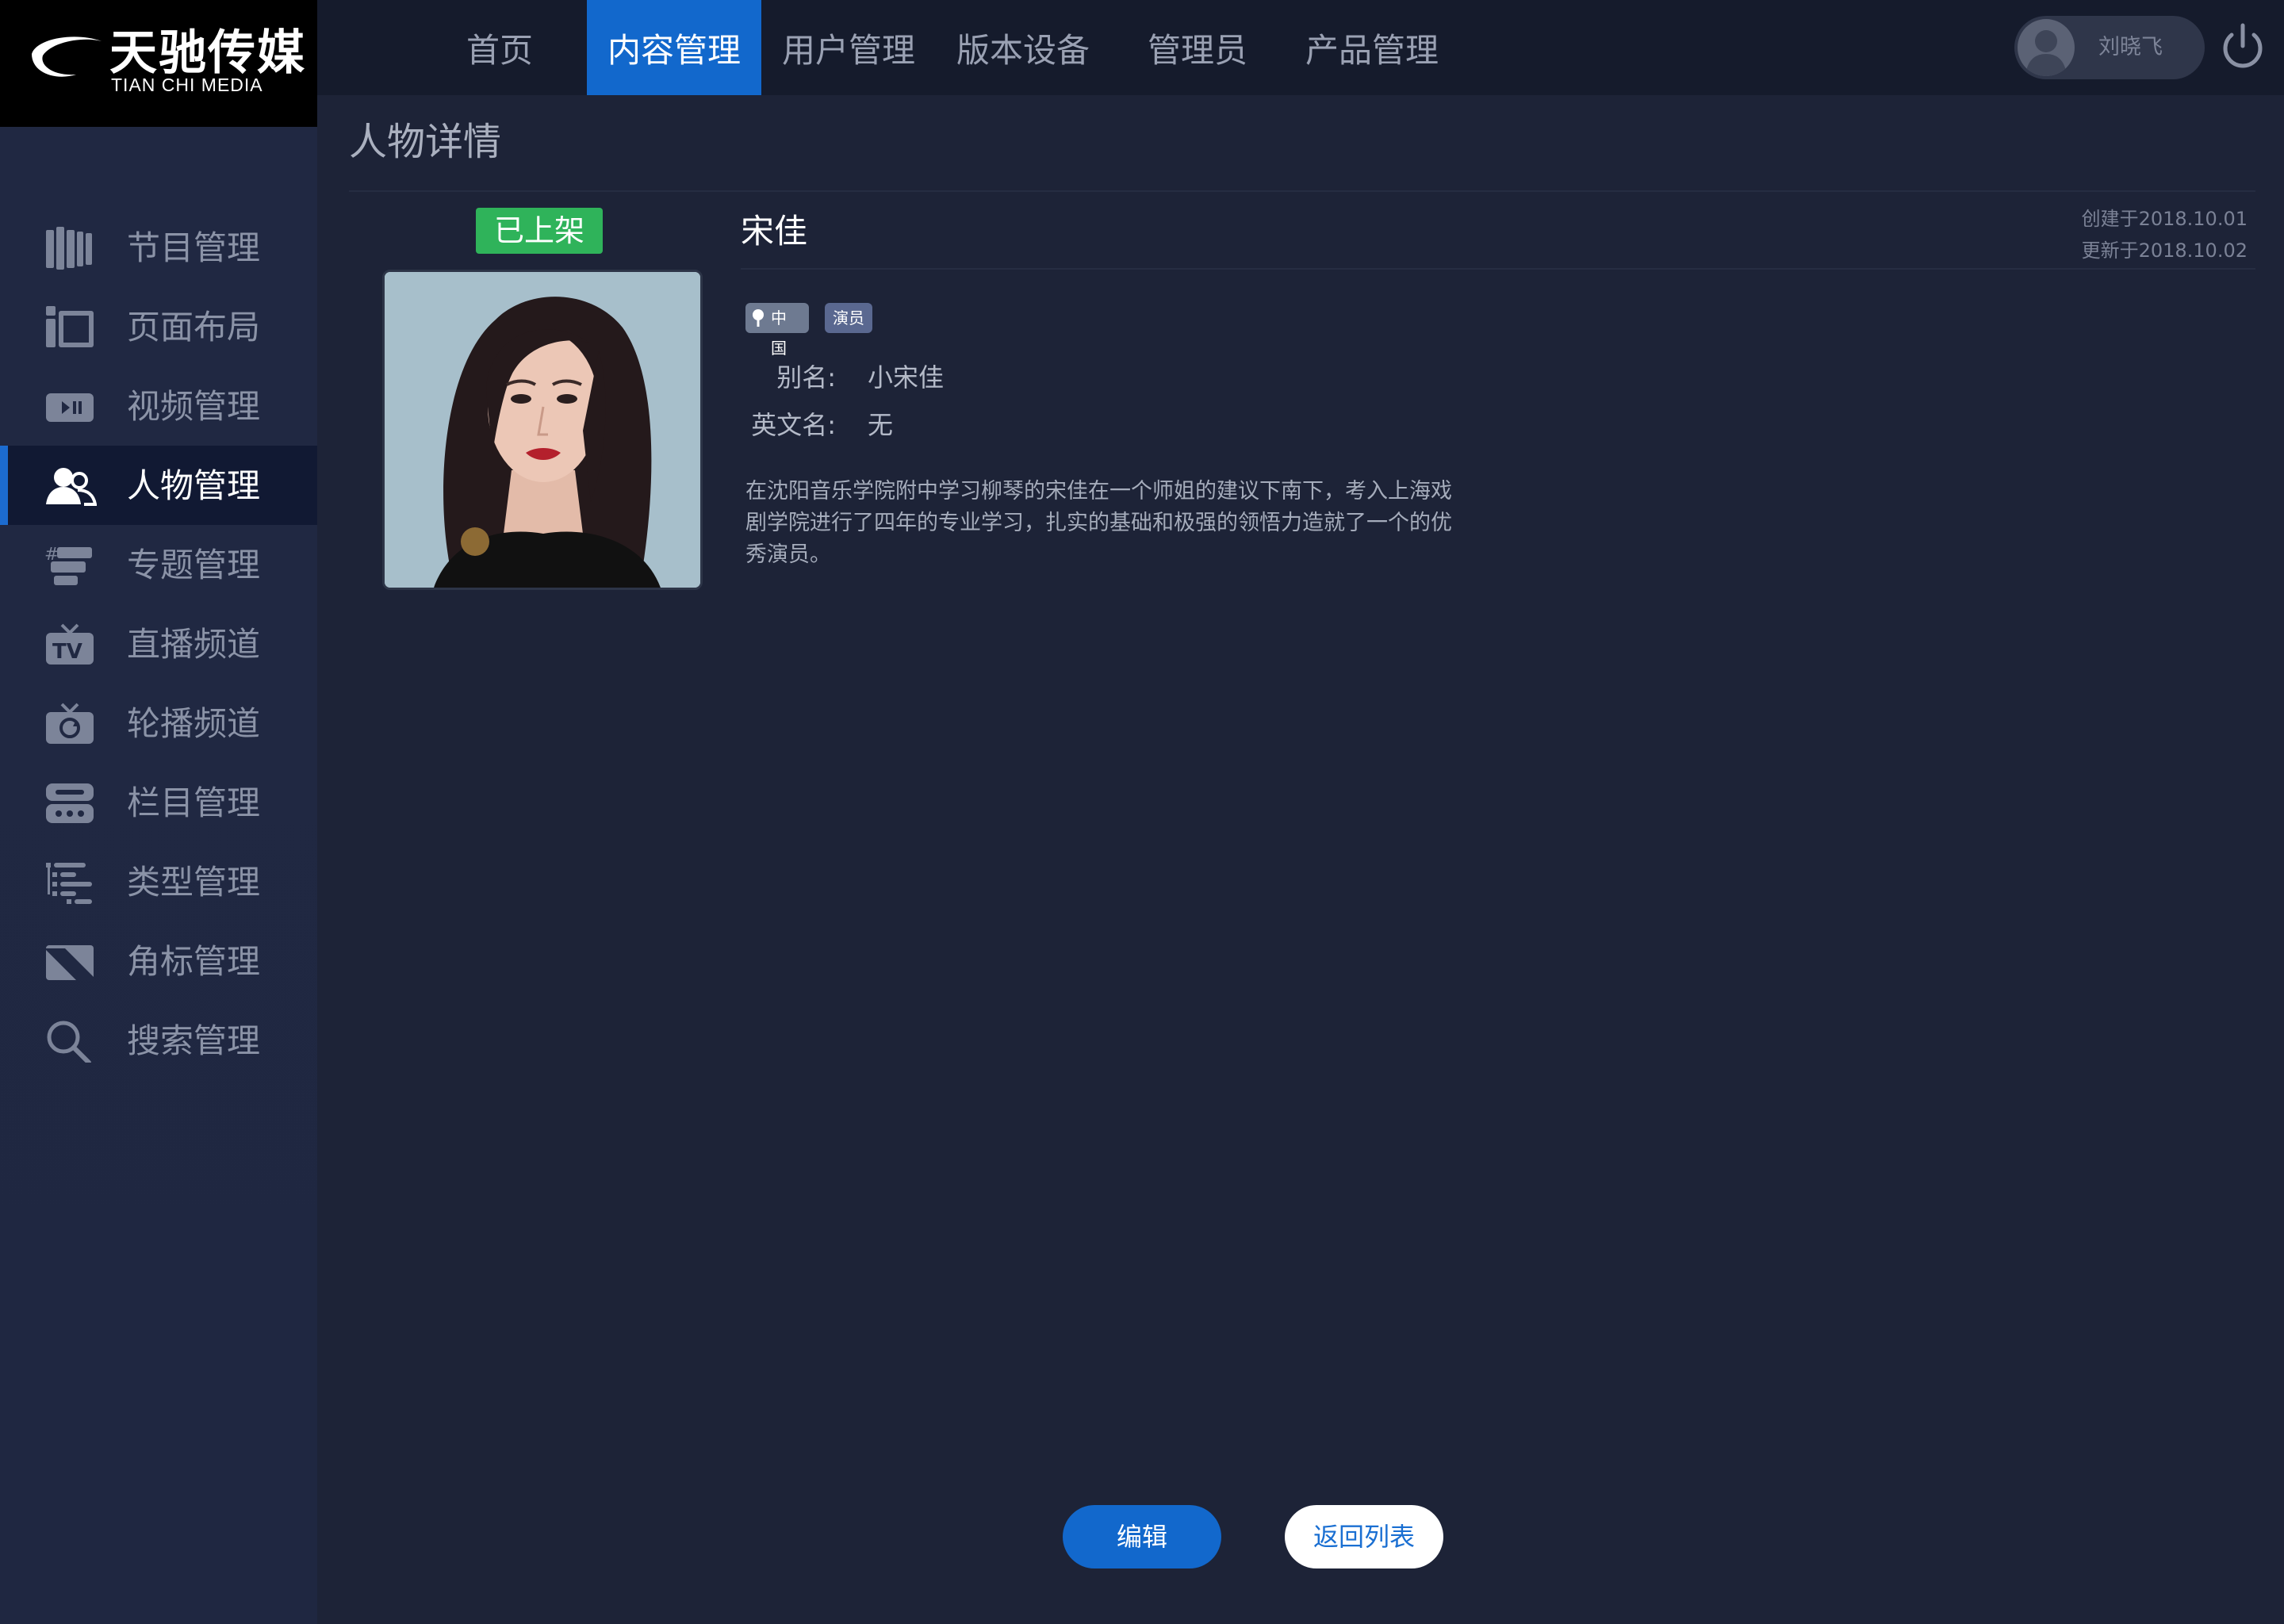 This screenshot has width=2284, height=1624. I want to click on tab-product-management: 产品管理, so click(1372, 47).